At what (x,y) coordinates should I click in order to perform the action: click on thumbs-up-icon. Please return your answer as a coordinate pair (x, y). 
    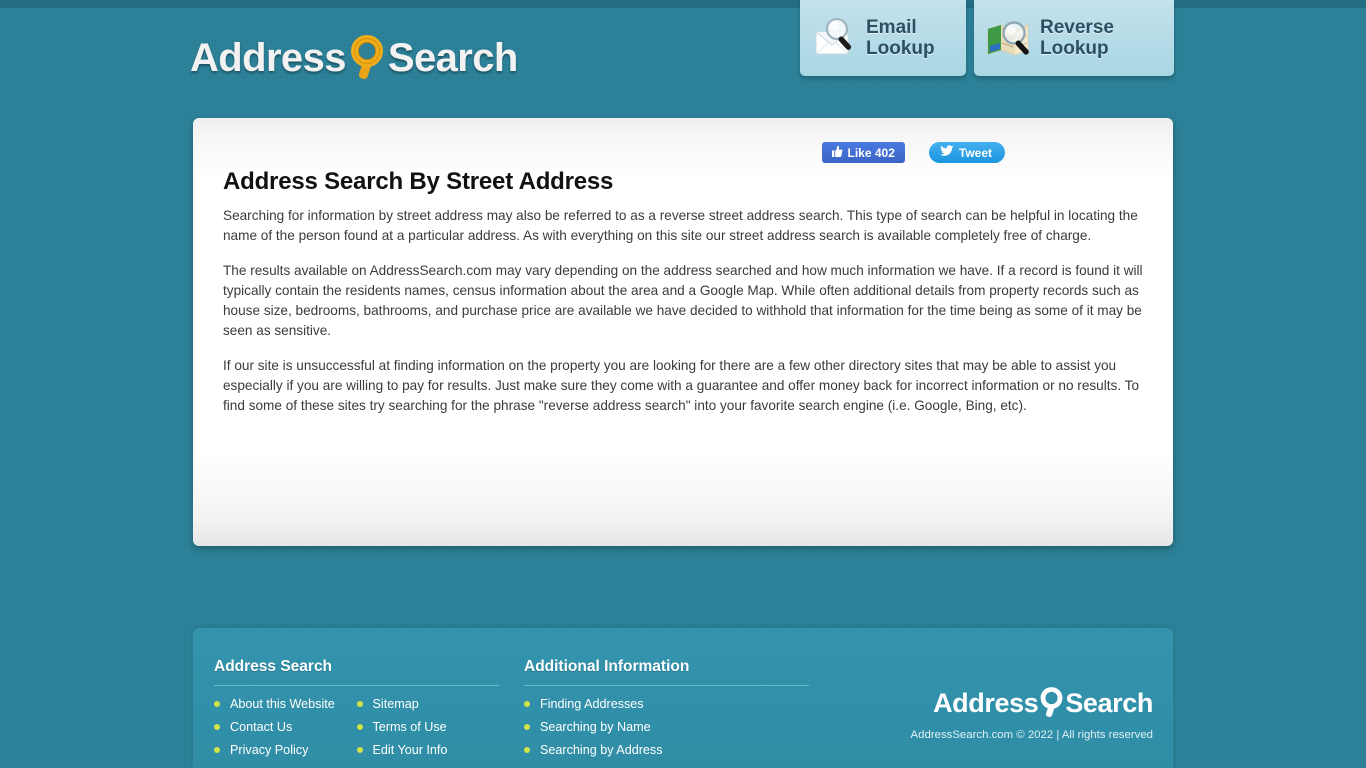
    Looking at the image, I should click on (836, 153).